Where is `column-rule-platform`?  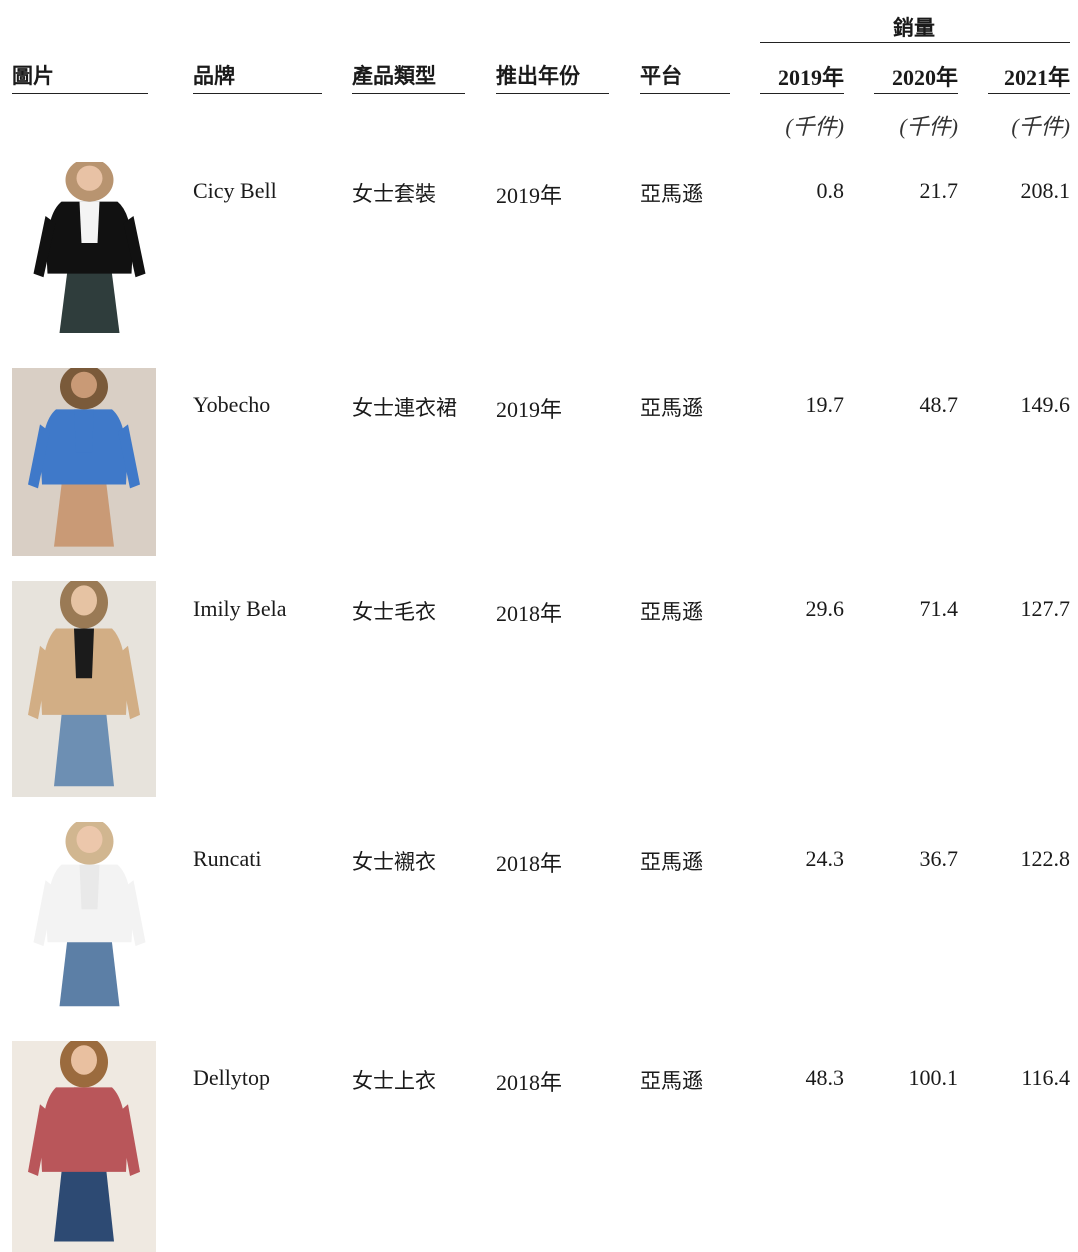
column-rule-platform is located at coordinates (685, 93).